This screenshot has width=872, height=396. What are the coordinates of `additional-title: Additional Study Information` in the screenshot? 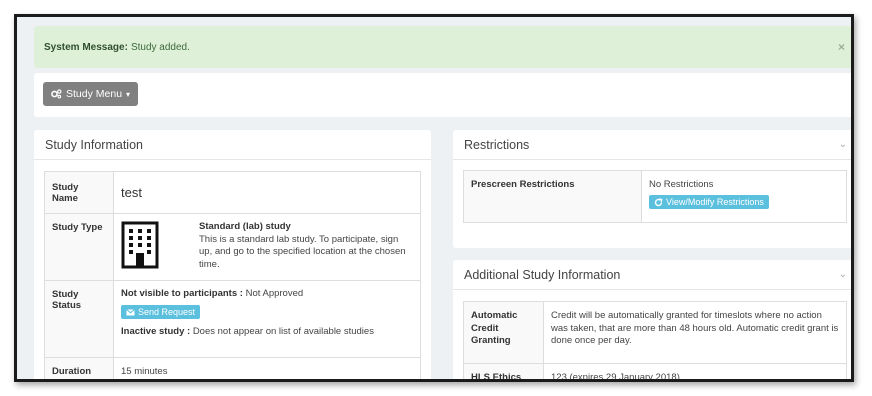 It's located at (542, 274).